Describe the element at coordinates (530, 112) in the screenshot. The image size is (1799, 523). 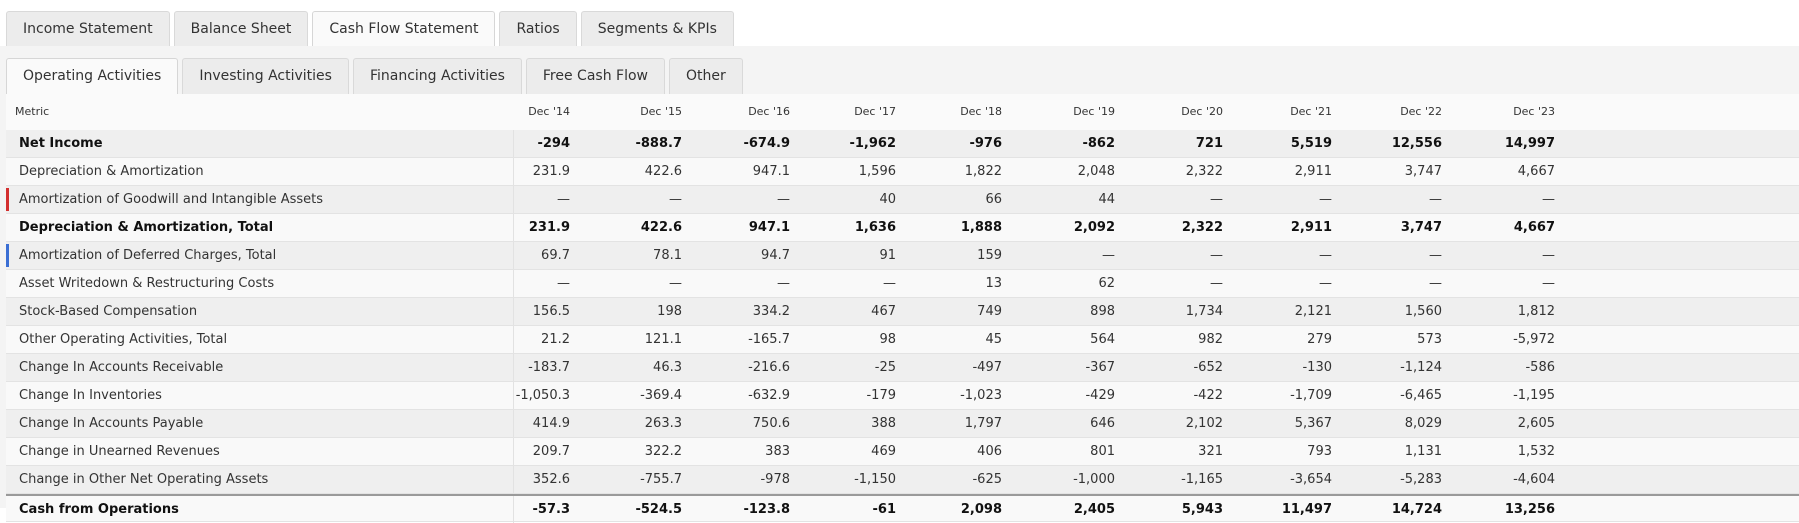
I see `year-column-header: Dec '14` at that location.